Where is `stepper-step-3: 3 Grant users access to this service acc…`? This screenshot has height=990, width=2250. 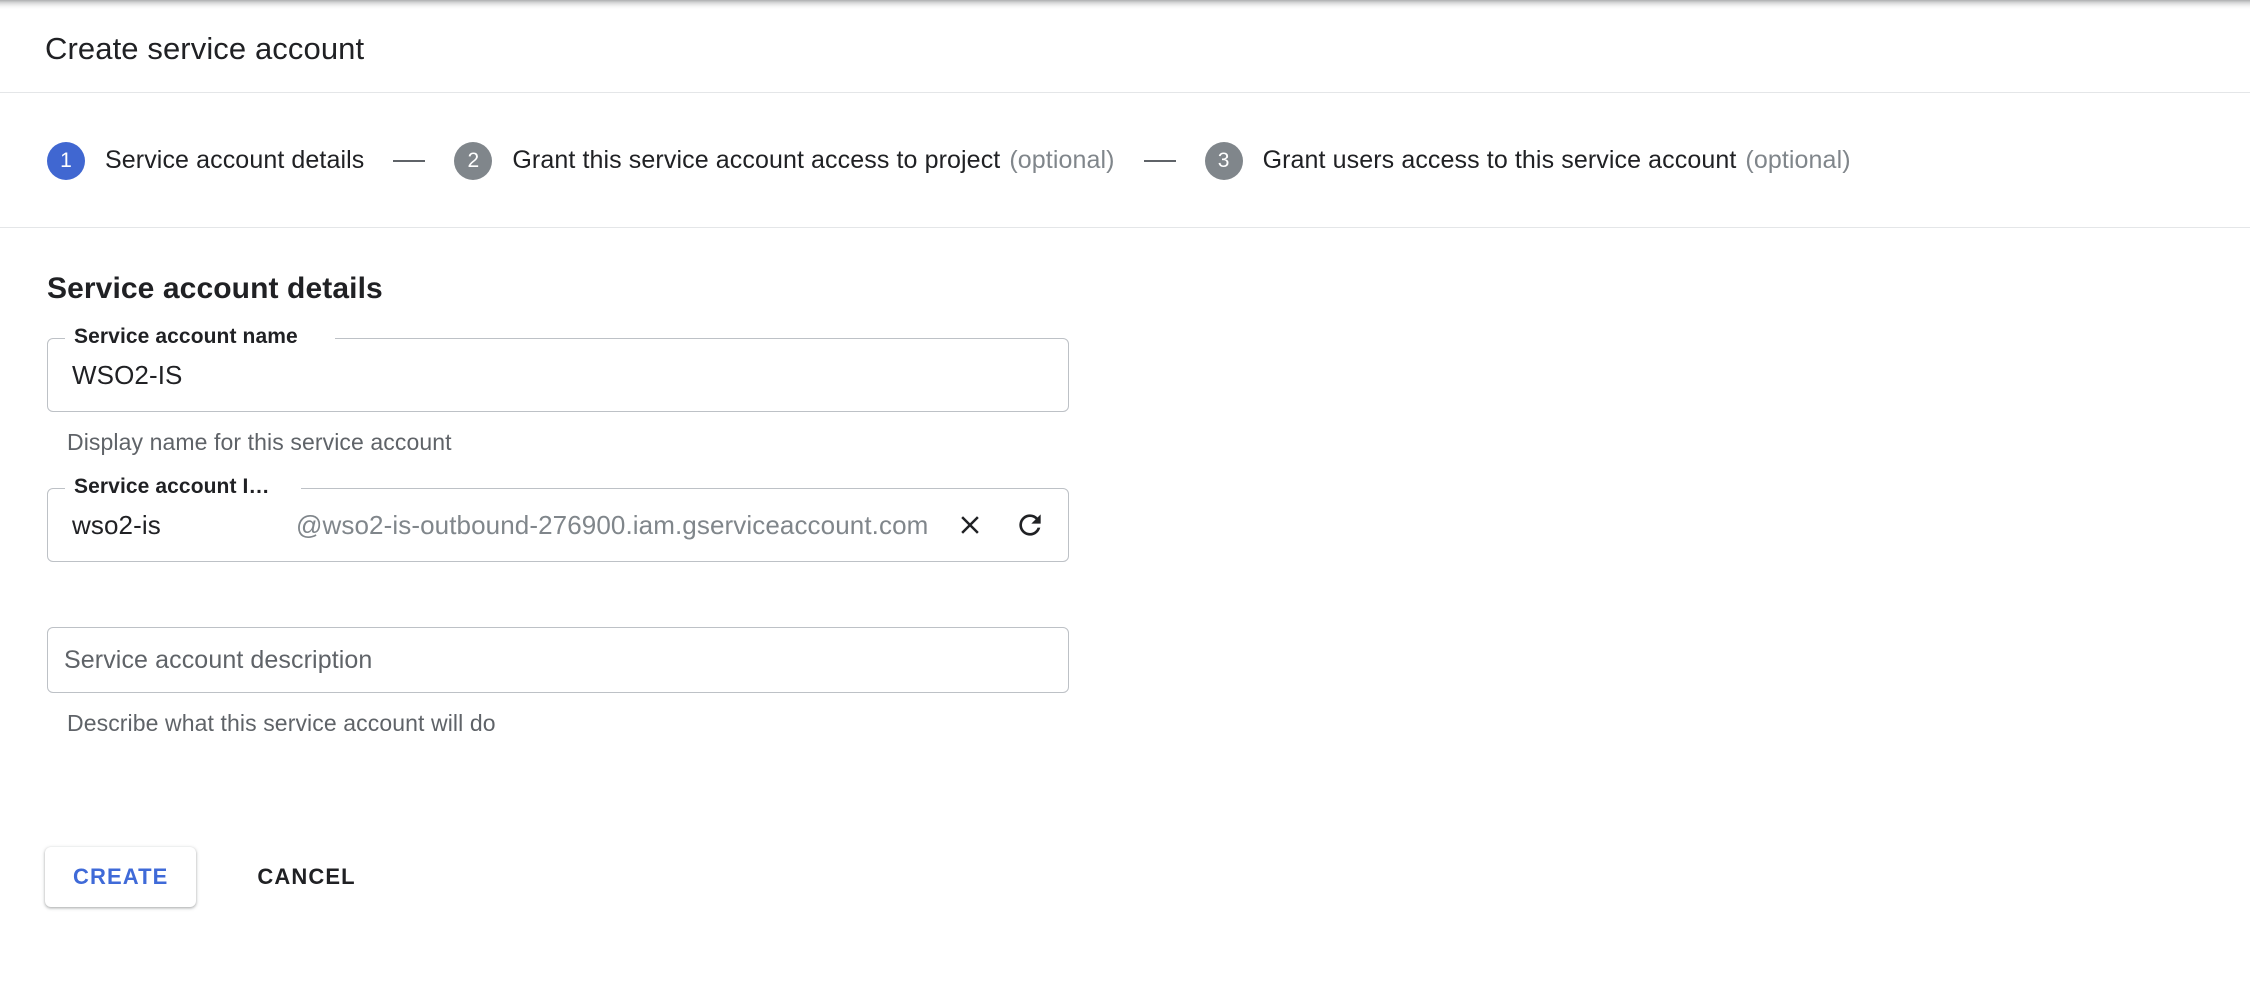
stepper-step-3: 3 Grant users access to this service acc… is located at coordinates (1527, 160).